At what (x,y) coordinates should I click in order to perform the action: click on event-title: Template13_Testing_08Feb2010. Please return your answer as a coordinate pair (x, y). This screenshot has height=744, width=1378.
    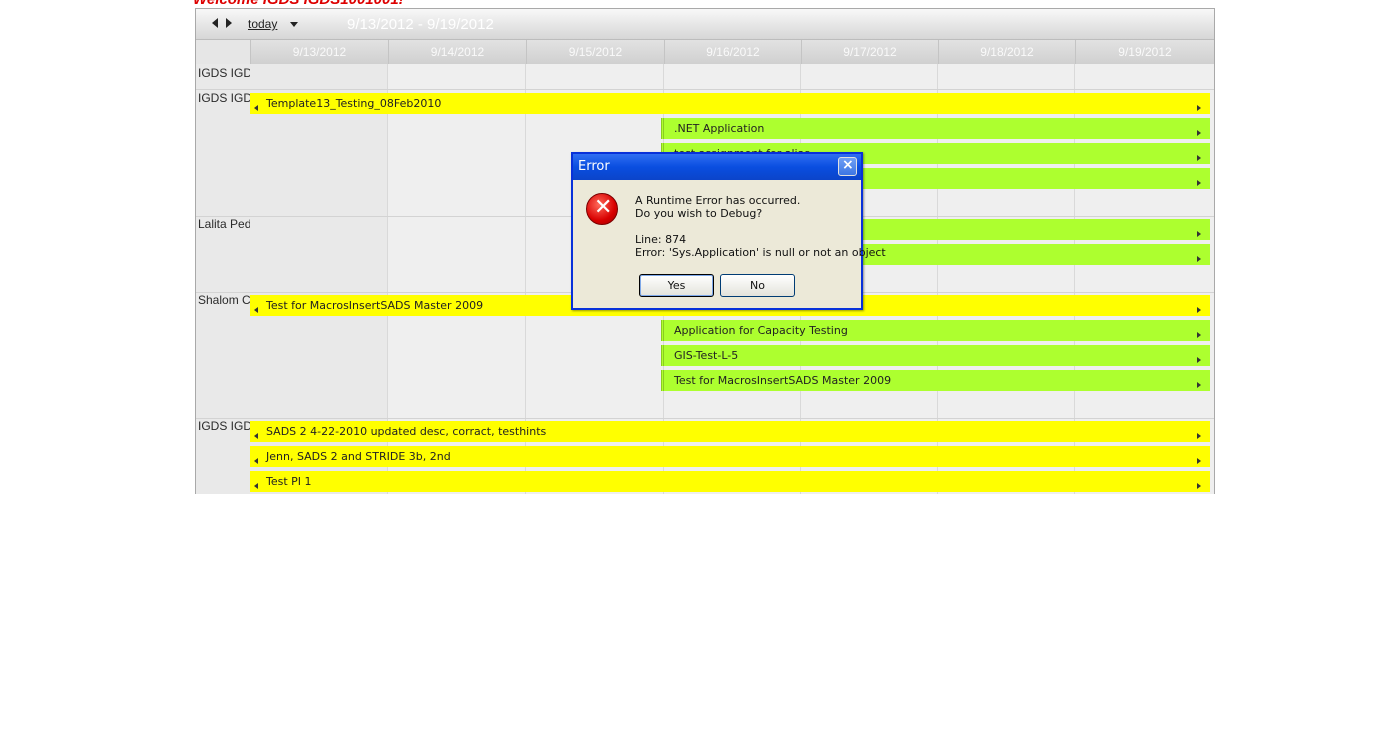
    Looking at the image, I should click on (354, 103).